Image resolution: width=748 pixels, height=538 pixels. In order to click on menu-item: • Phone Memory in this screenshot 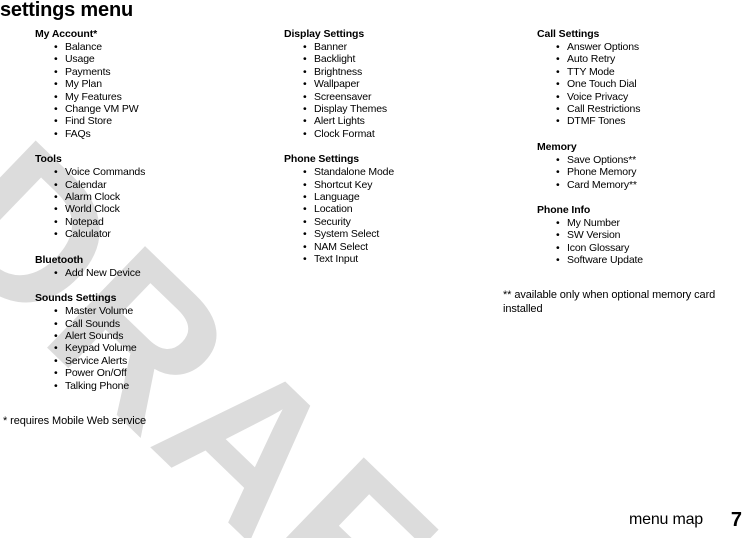, I will do `click(642, 172)`.